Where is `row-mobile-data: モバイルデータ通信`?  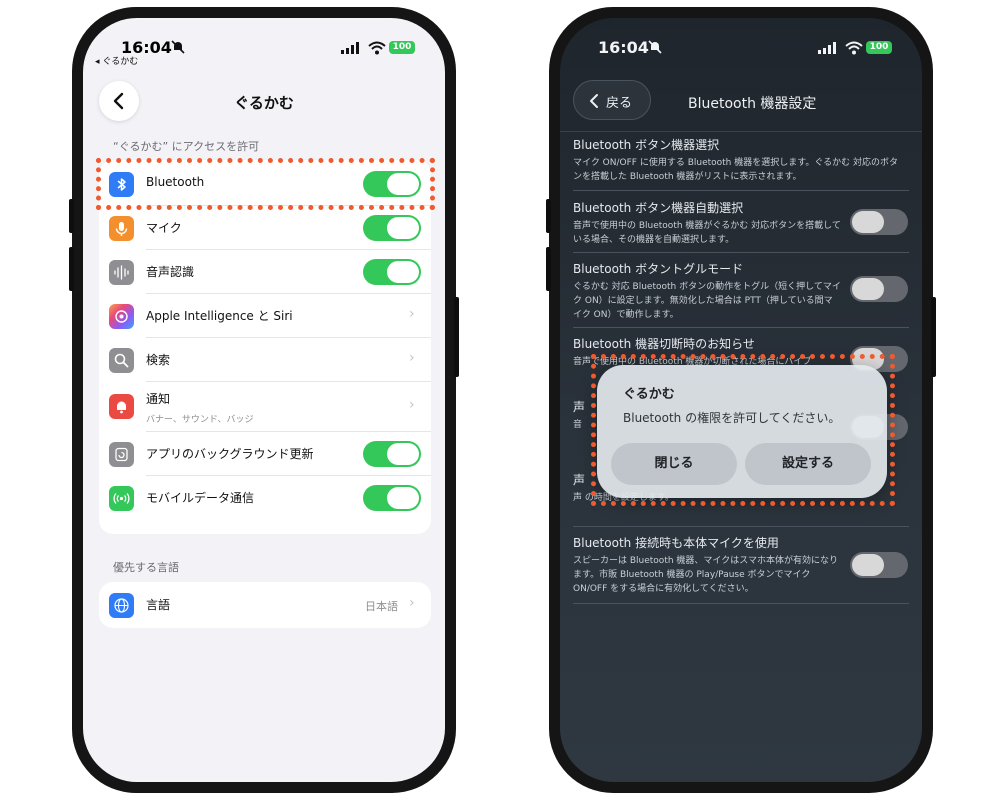
row-mobile-data: モバイルデータ通信 is located at coordinates (265, 498).